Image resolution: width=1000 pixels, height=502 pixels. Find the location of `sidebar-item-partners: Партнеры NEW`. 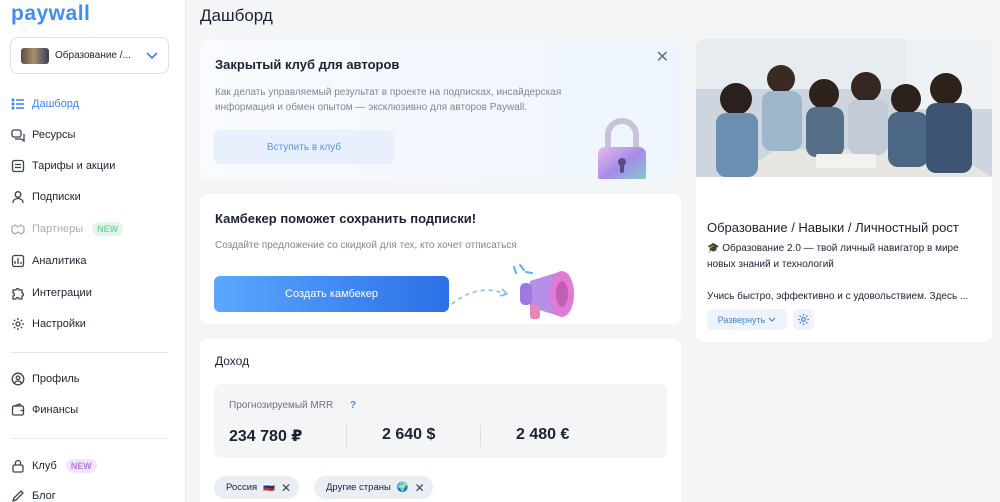

sidebar-item-partners: Партнеры NEW is located at coordinates (67, 229).